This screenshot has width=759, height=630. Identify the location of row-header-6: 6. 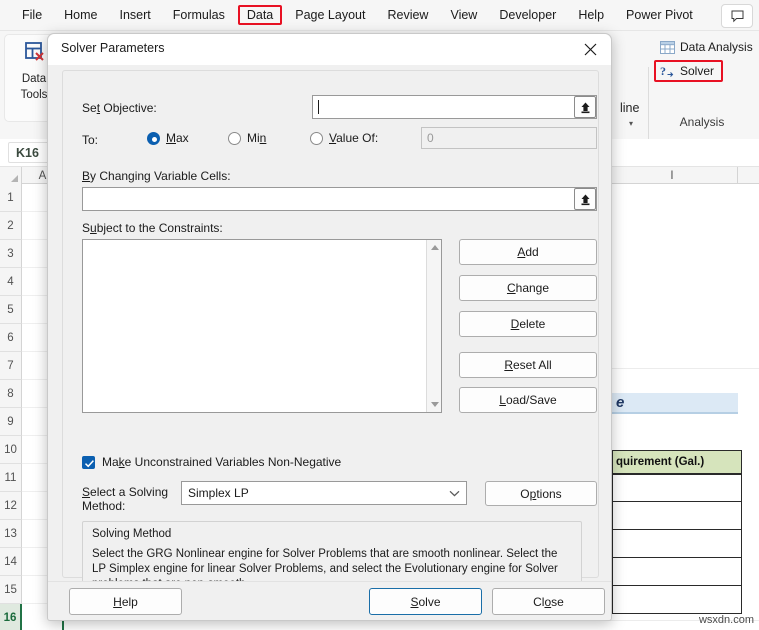
(11, 338).